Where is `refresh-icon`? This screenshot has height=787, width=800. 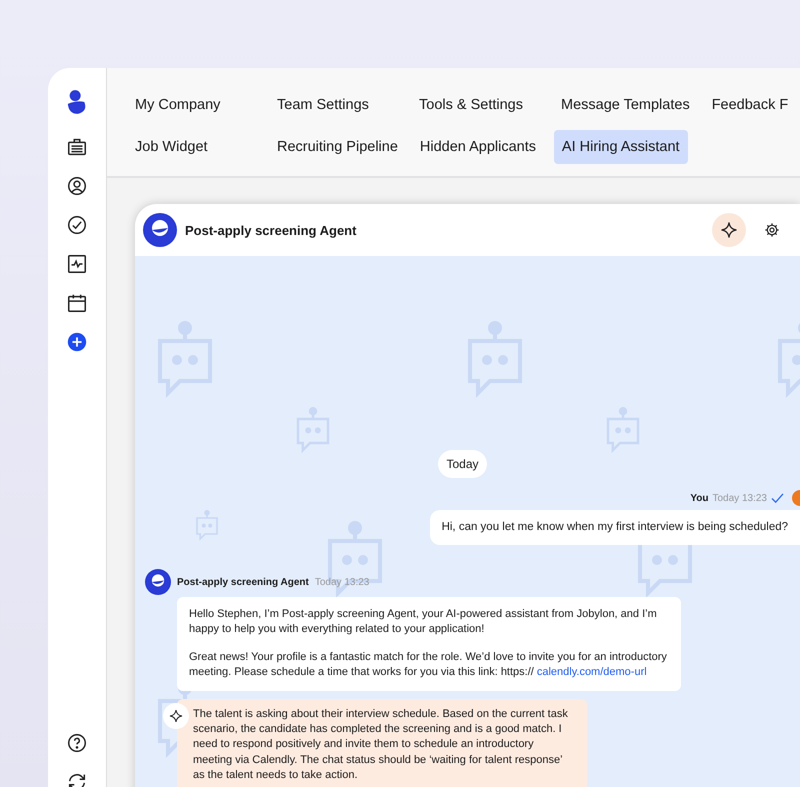 refresh-icon is located at coordinates (77, 779).